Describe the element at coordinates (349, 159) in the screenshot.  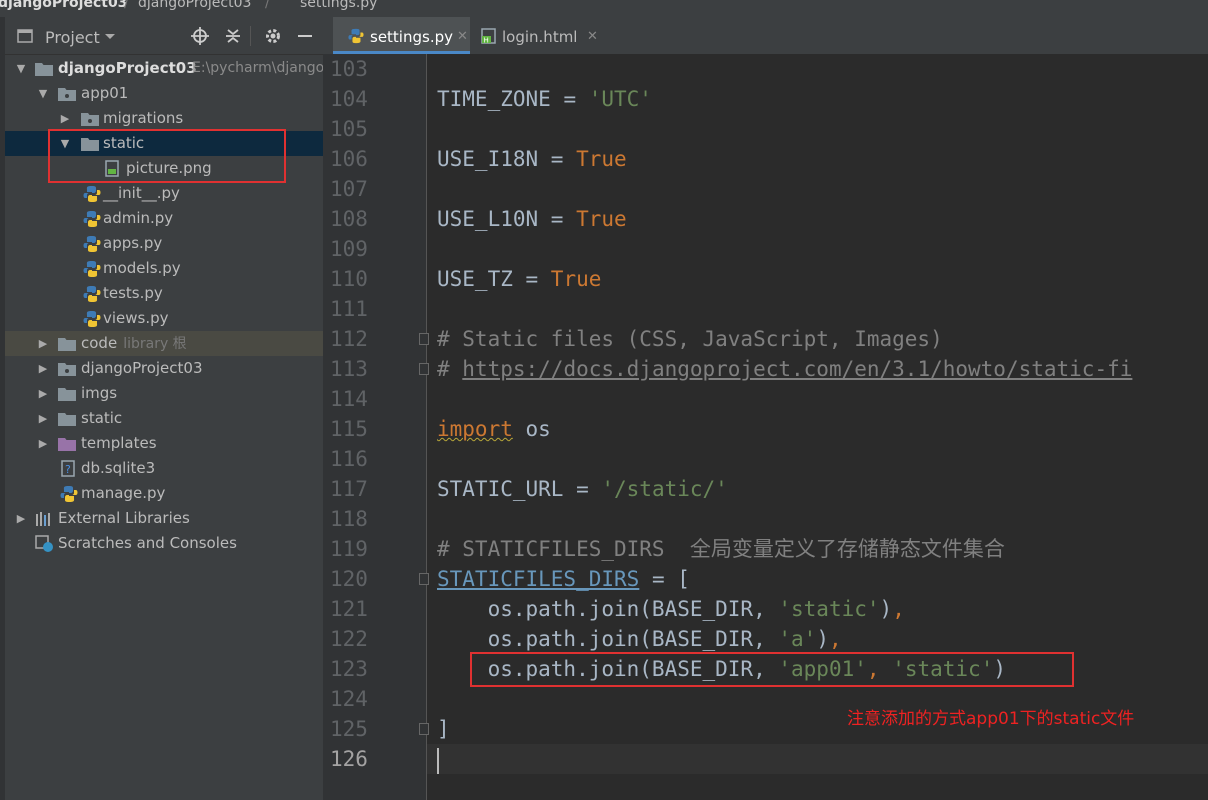
I see `line-number: 106` at that location.